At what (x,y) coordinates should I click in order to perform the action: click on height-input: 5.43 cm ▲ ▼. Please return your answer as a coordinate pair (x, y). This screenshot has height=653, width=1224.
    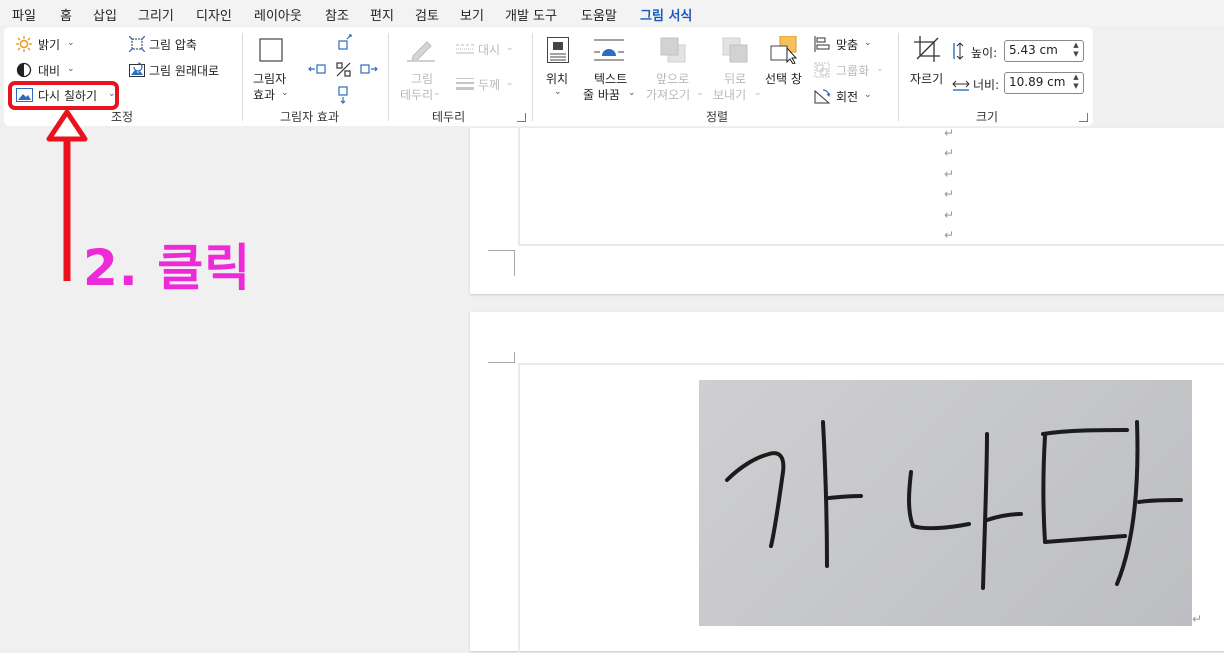
    Looking at the image, I should click on (1044, 51).